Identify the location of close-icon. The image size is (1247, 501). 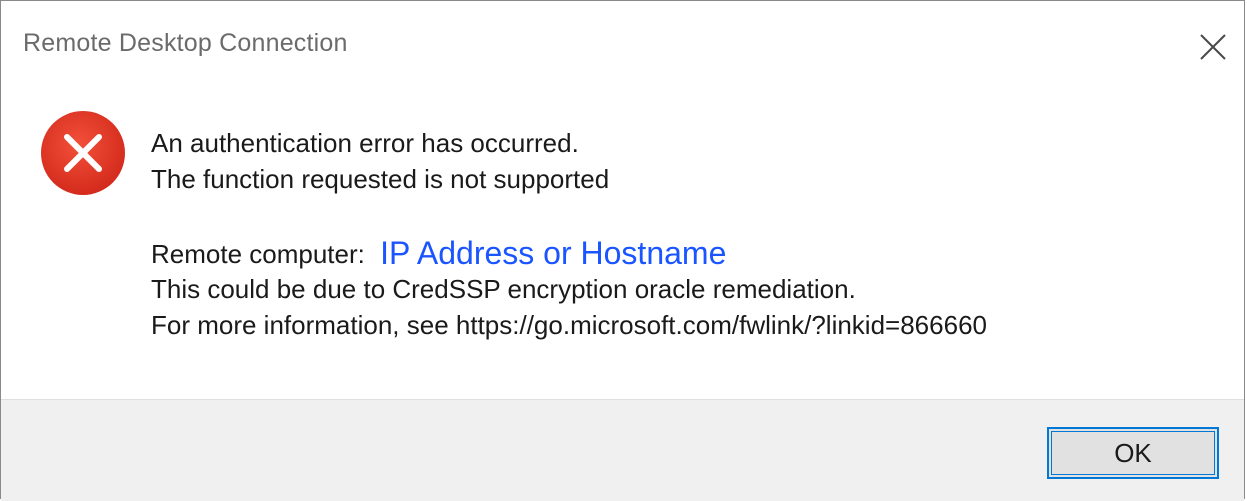
(1213, 47).